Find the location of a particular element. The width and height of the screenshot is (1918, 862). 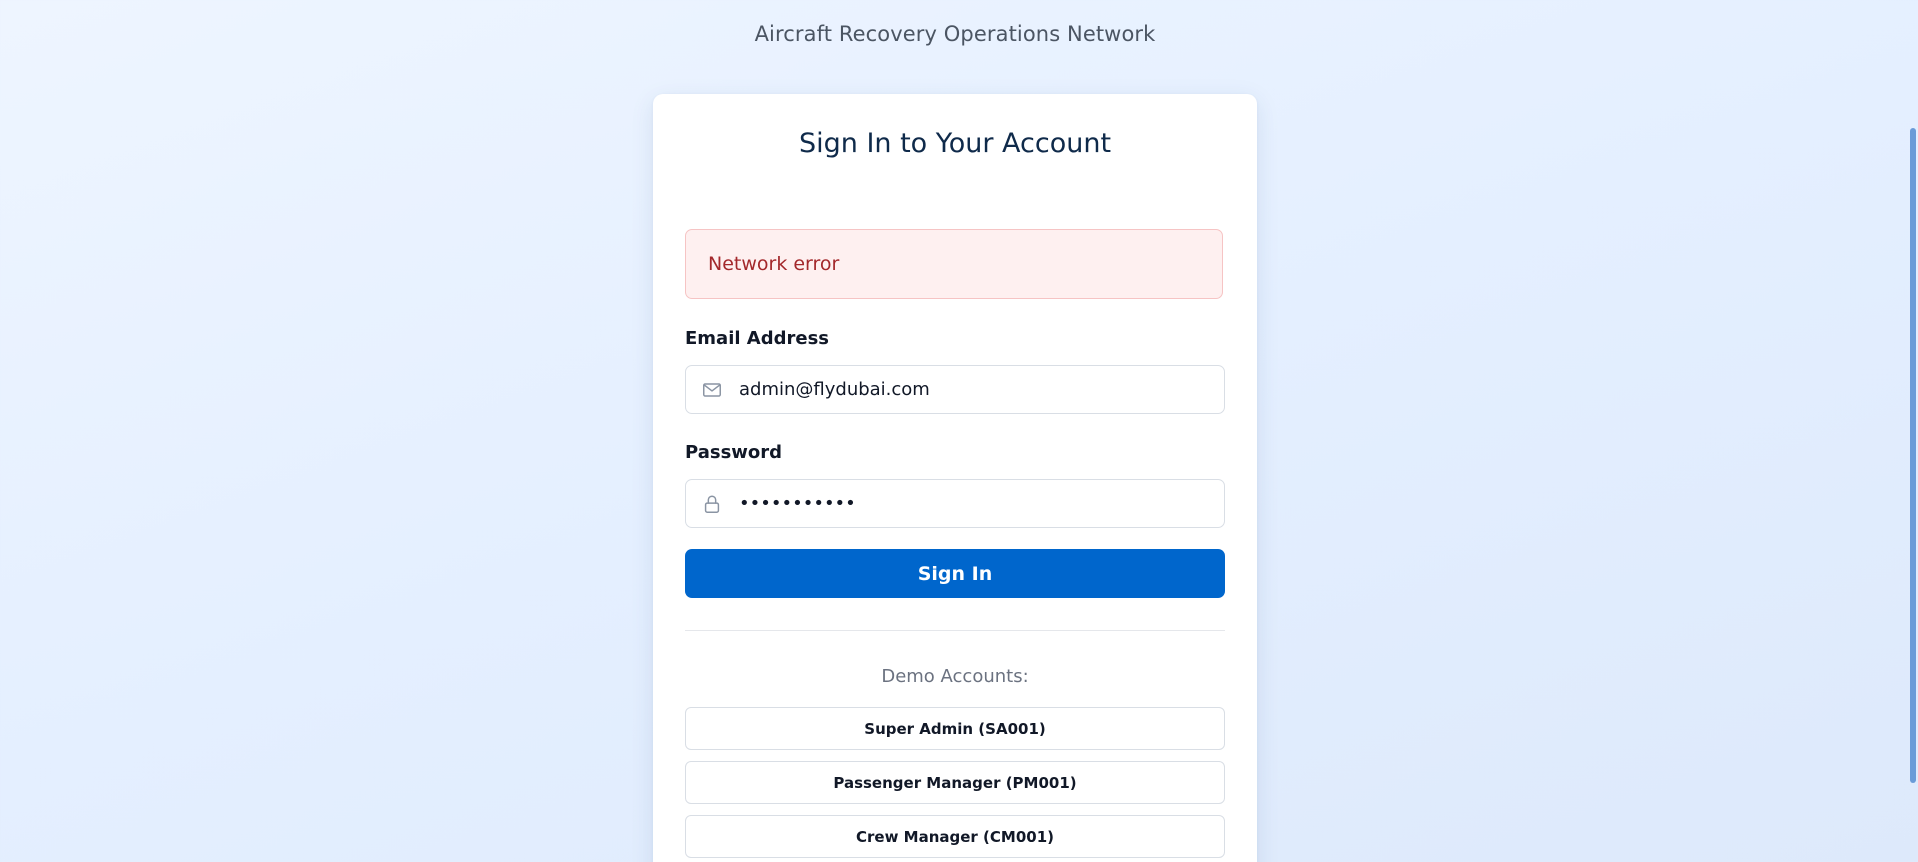

app-subtitle: Aircraft Recovery Operations Network is located at coordinates (955, 34).